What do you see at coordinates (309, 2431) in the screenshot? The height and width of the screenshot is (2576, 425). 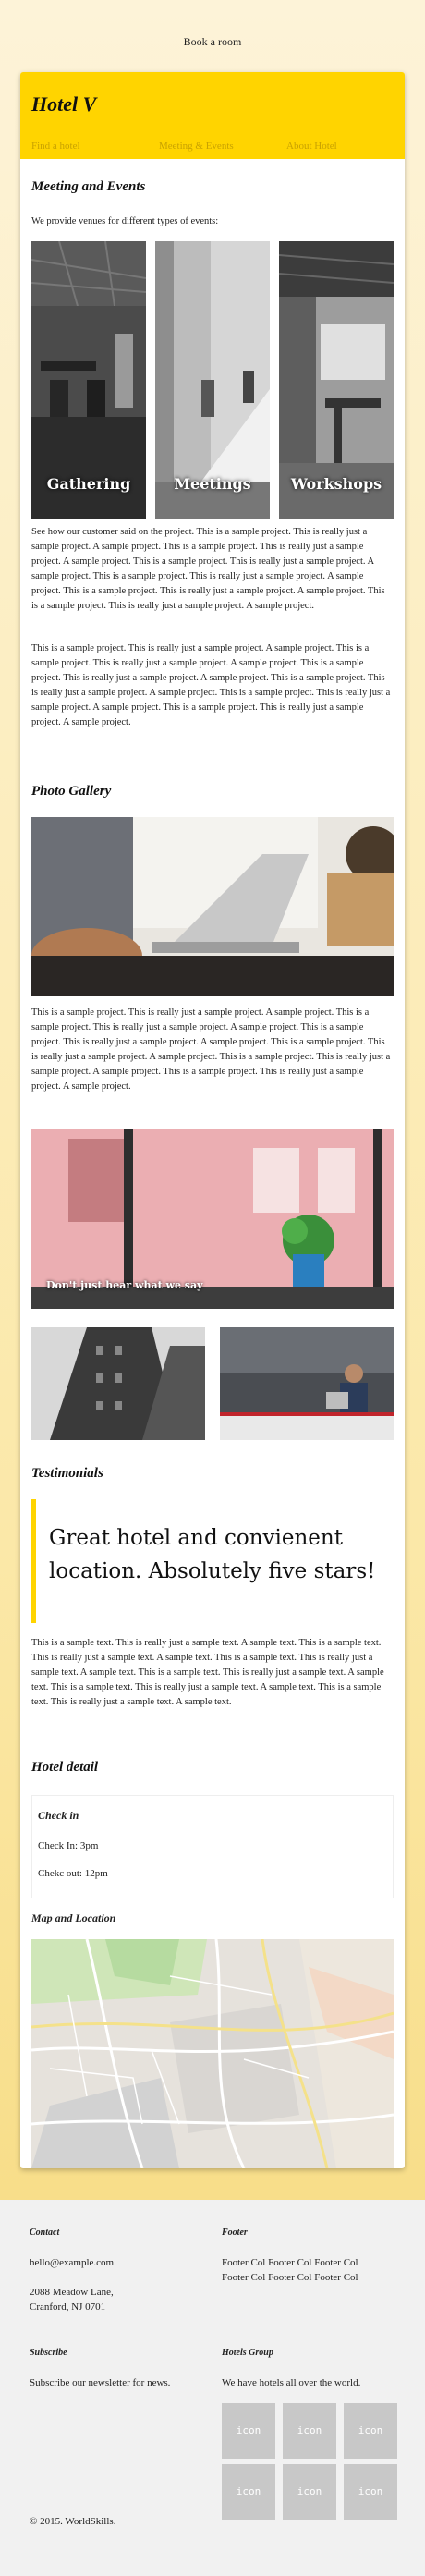 I see `hotel-icon-2: icon` at bounding box center [309, 2431].